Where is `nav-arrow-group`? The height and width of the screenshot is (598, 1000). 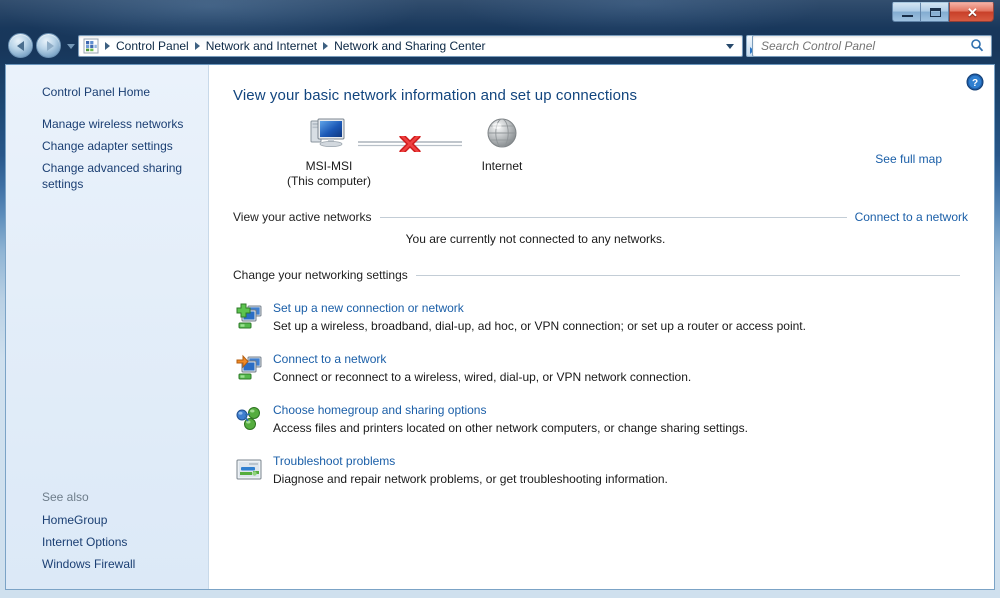
nav-arrow-group is located at coordinates (41, 45).